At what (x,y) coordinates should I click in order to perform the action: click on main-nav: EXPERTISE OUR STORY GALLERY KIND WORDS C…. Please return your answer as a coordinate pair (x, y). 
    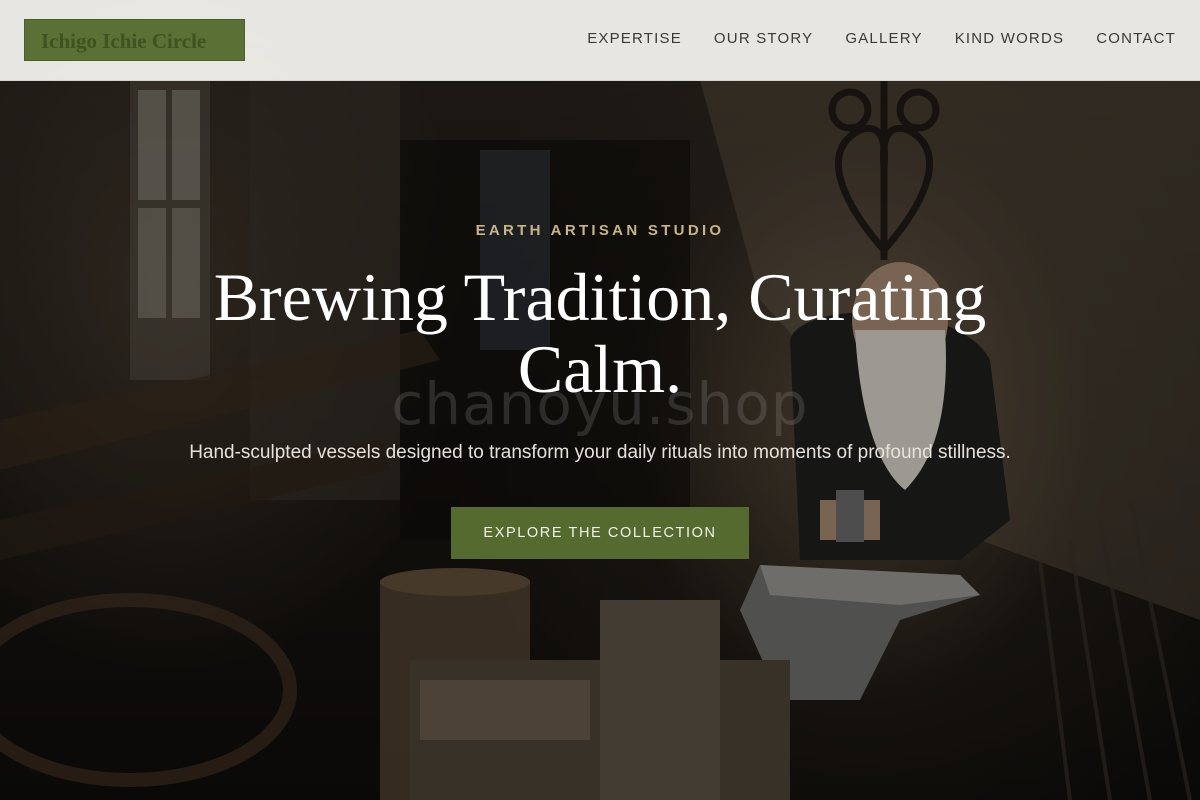
    Looking at the image, I should click on (881, 38).